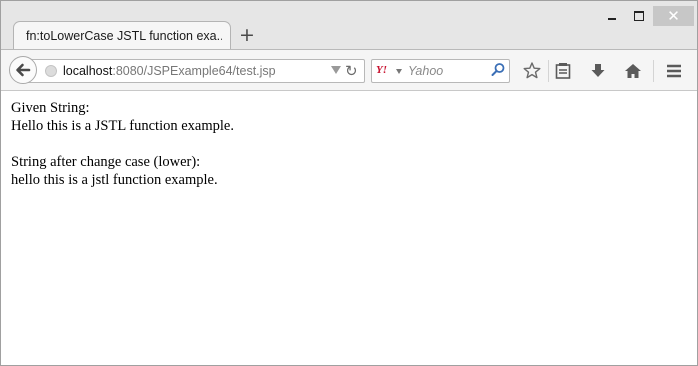 Image resolution: width=698 pixels, height=366 pixels. I want to click on url-host: localhost, so click(88, 71).